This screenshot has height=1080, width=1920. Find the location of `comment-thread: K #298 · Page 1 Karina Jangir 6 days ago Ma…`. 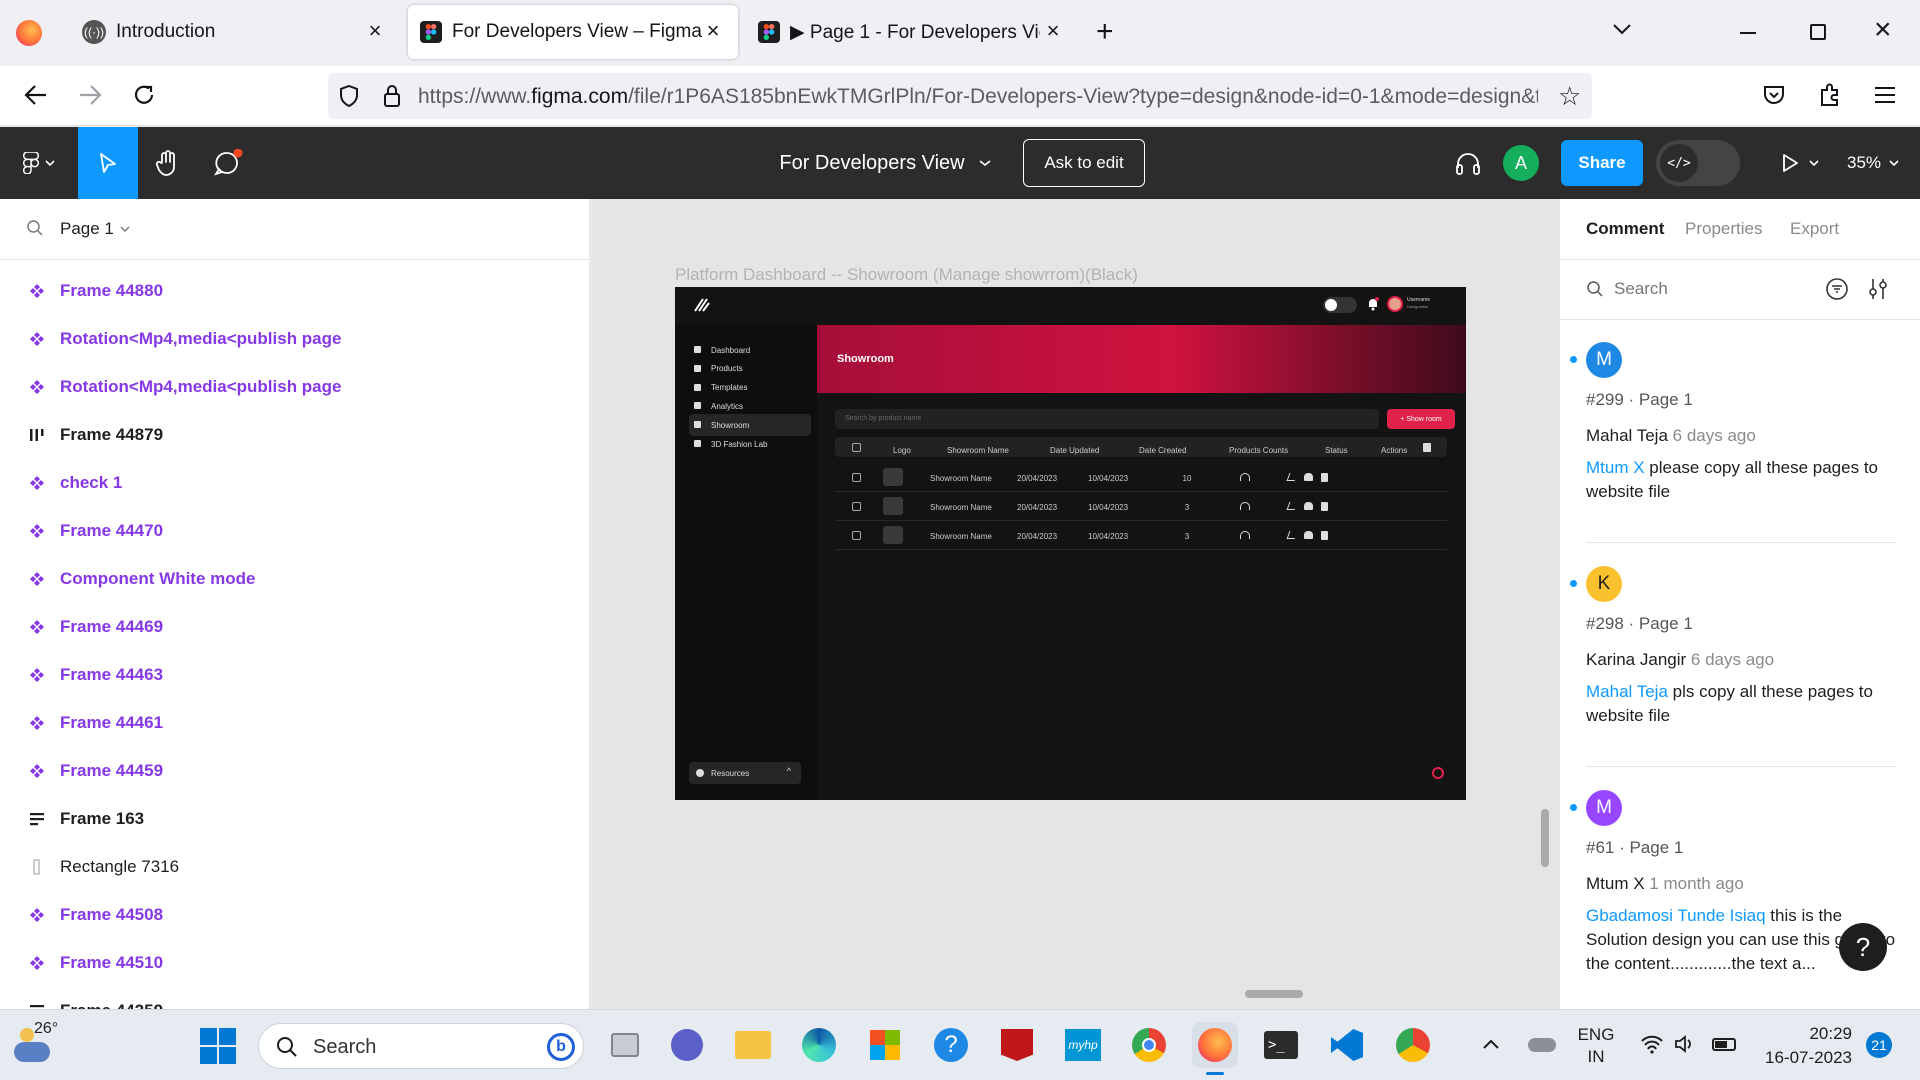

comment-thread: K #298 · Page 1 Karina Jangir 6 days ago Ma… is located at coordinates (1740, 668).